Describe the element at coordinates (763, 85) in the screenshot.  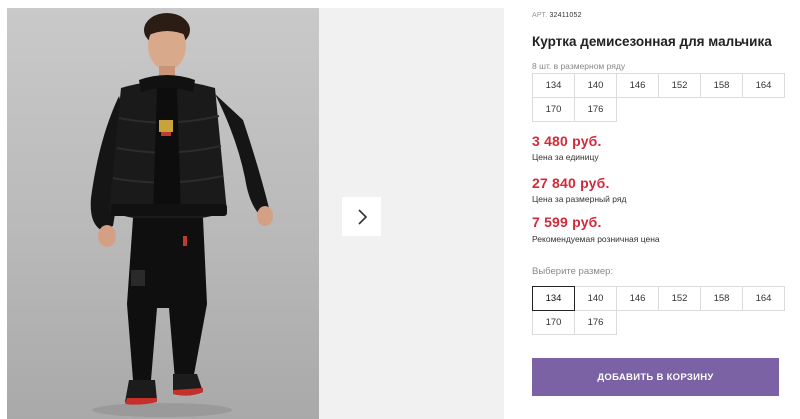
I see `size-row-cell: 164` at that location.